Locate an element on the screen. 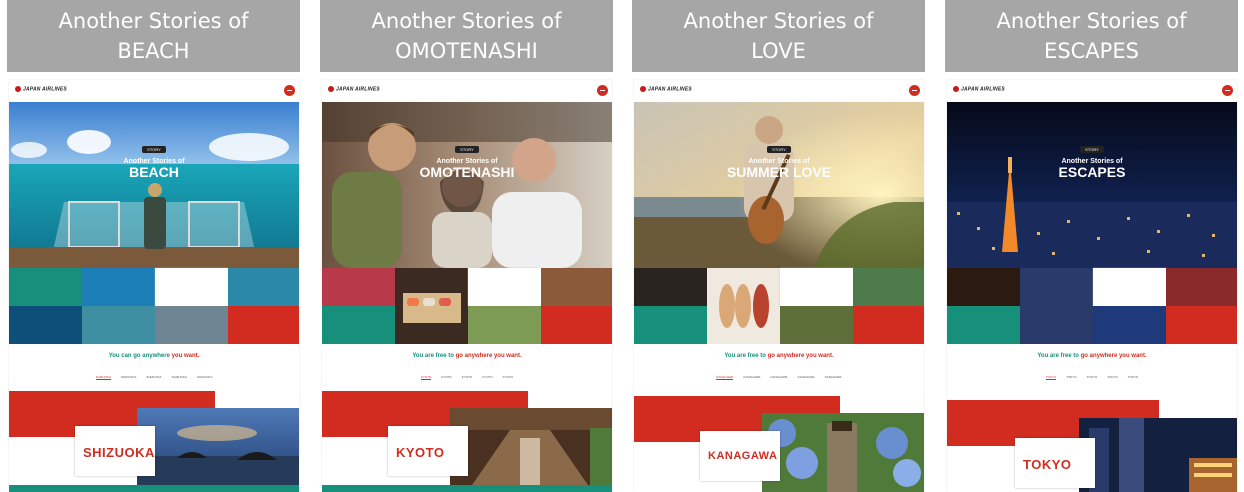 The height and width of the screenshot is (492, 1244). photo-tile-shop is located at coordinates (576, 287).